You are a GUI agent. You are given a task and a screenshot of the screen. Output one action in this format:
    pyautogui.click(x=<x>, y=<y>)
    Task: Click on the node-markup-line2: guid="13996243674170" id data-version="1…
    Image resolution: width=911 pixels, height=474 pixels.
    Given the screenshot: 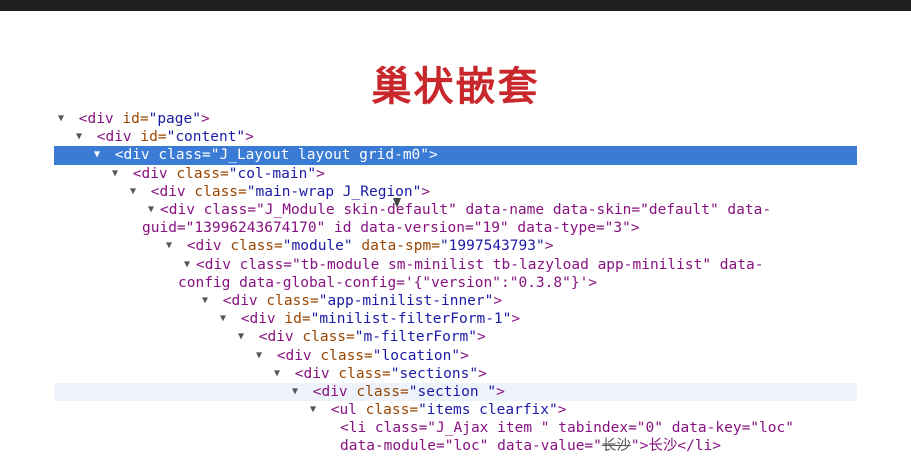 What is the action you would take?
    pyautogui.click(x=391, y=228)
    